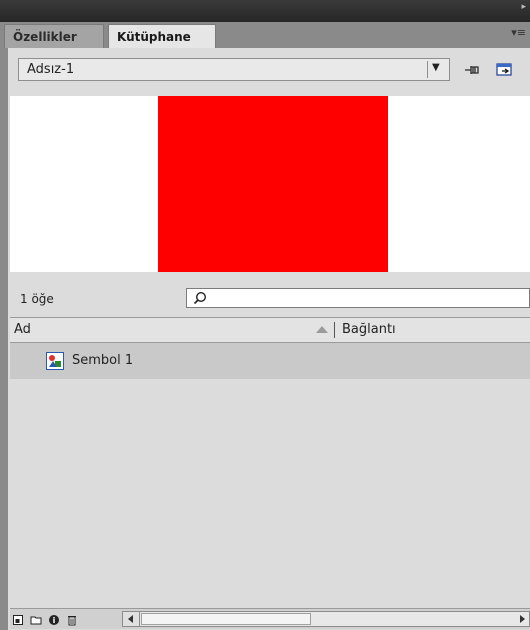  What do you see at coordinates (369, 329) in the screenshot?
I see `column-header-linkage: Bağlantı` at bounding box center [369, 329].